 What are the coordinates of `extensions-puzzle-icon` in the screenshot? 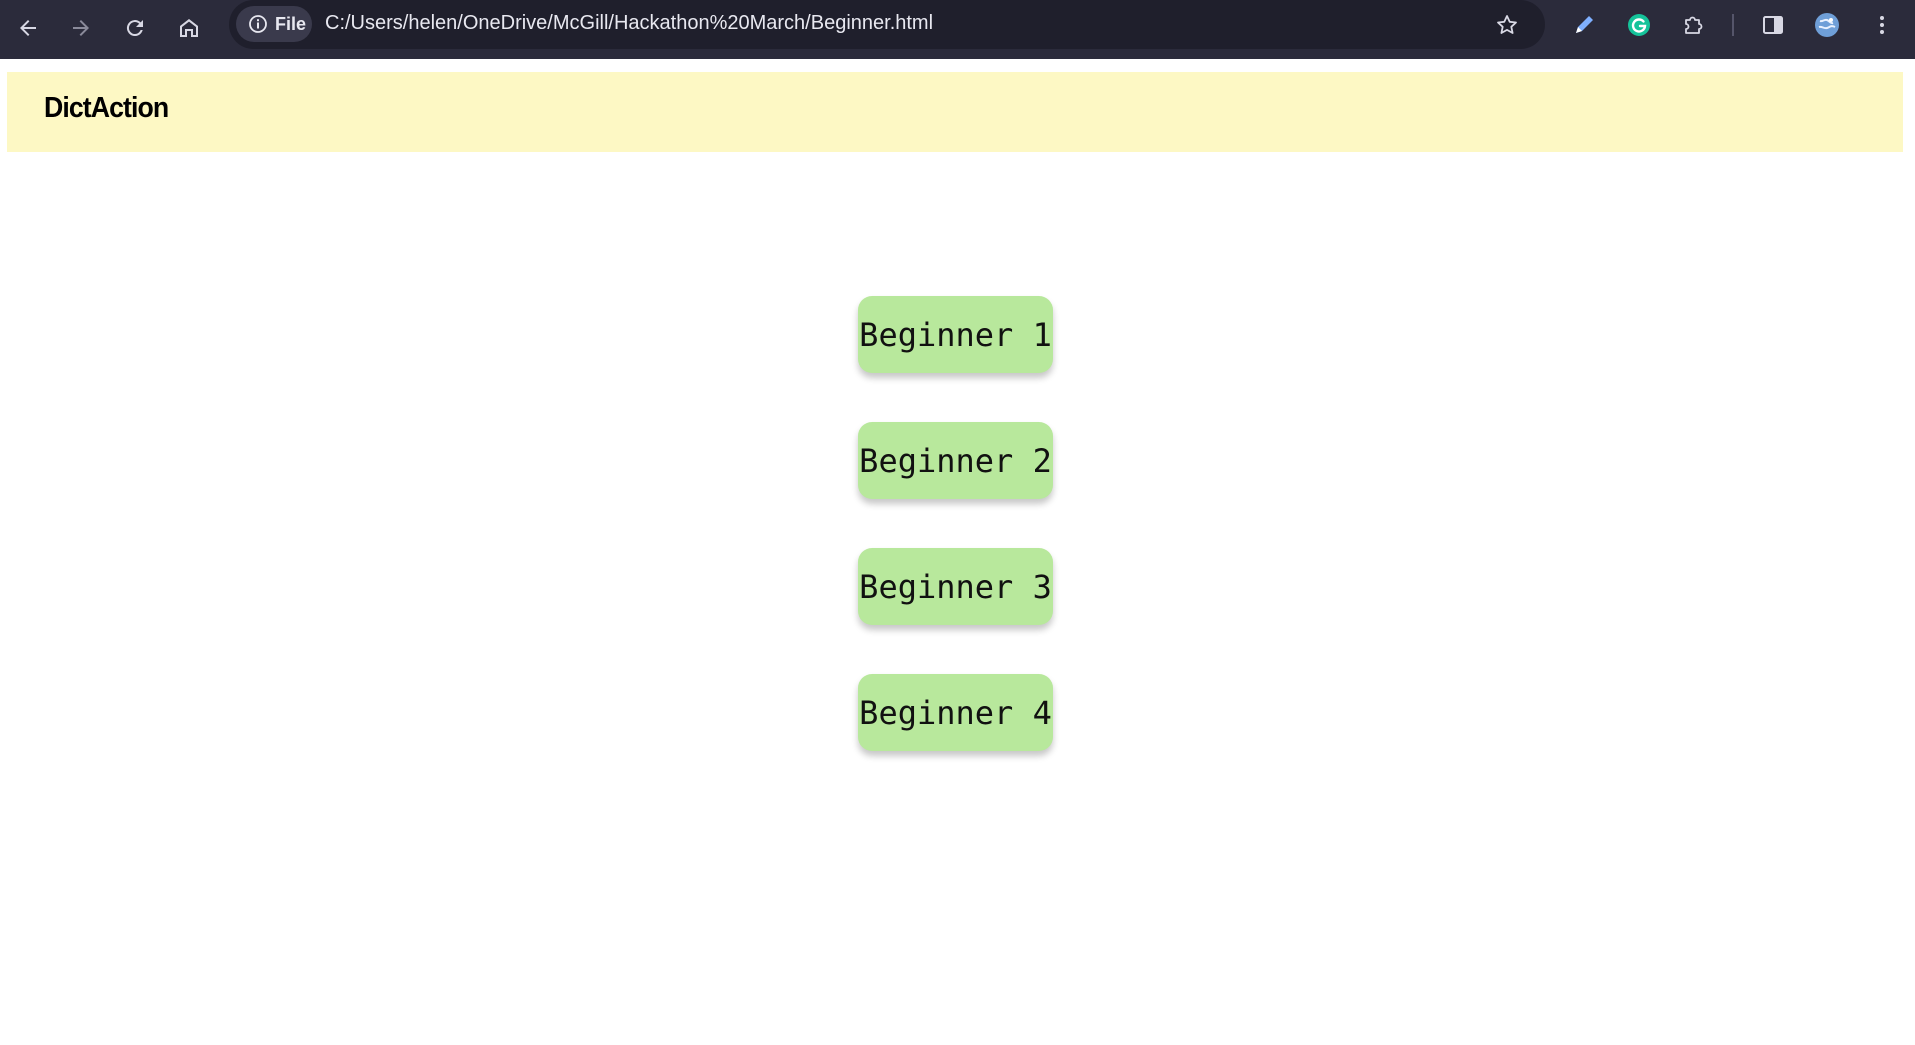 It's located at (1694, 25).